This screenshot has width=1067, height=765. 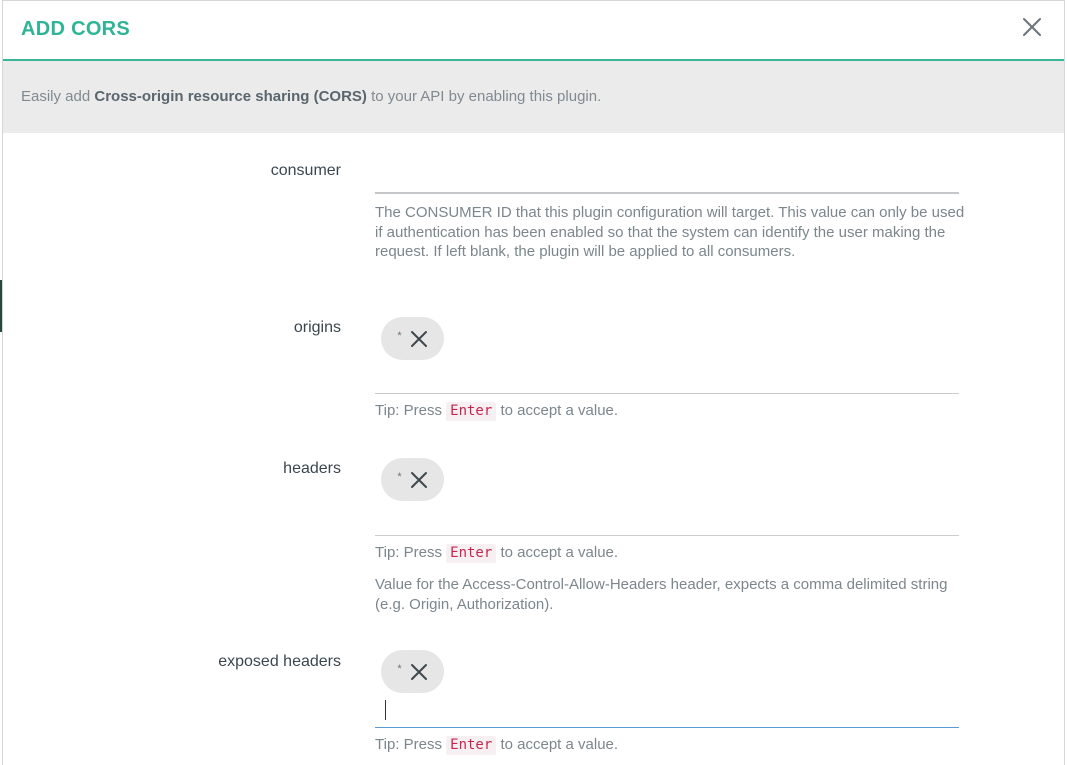 What do you see at coordinates (58, 96) in the screenshot?
I see `intro-prefix: Easily add` at bounding box center [58, 96].